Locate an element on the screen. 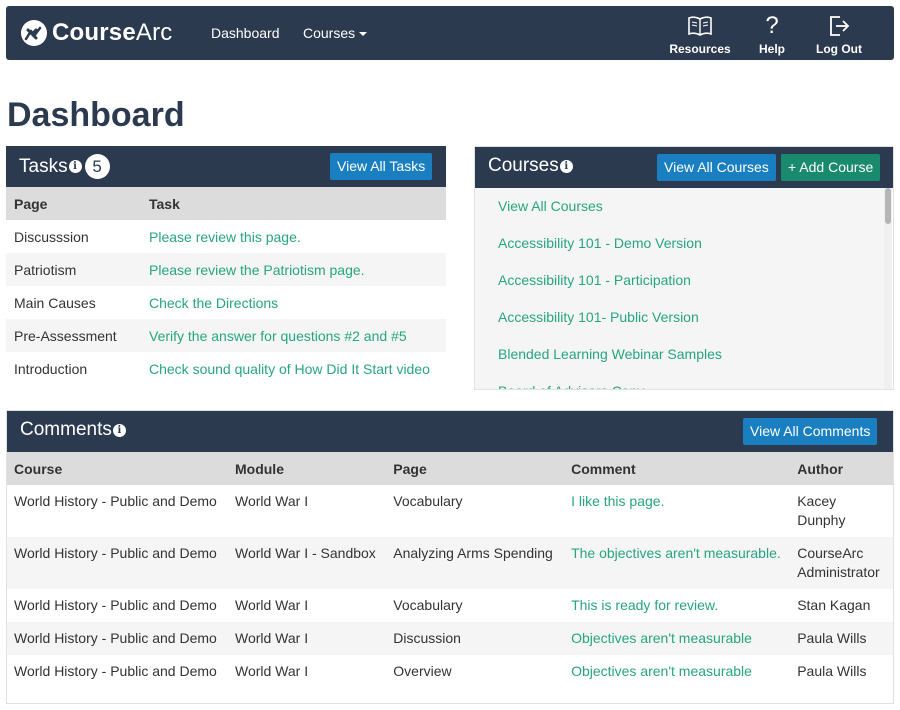  tasks-panel-header: Tasks i 5 View All Tasks is located at coordinates (226, 166).